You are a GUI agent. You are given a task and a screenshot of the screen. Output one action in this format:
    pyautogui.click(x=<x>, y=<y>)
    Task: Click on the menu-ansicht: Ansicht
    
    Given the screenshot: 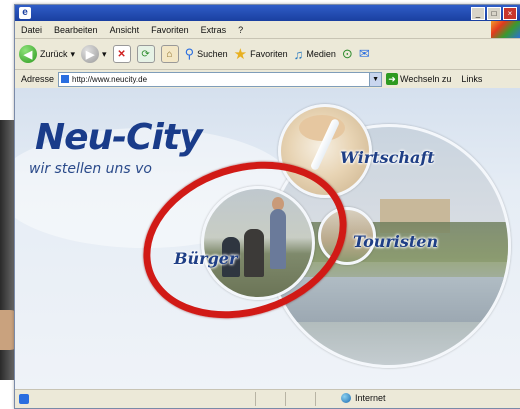 What is the action you would take?
    pyautogui.click(x=125, y=30)
    